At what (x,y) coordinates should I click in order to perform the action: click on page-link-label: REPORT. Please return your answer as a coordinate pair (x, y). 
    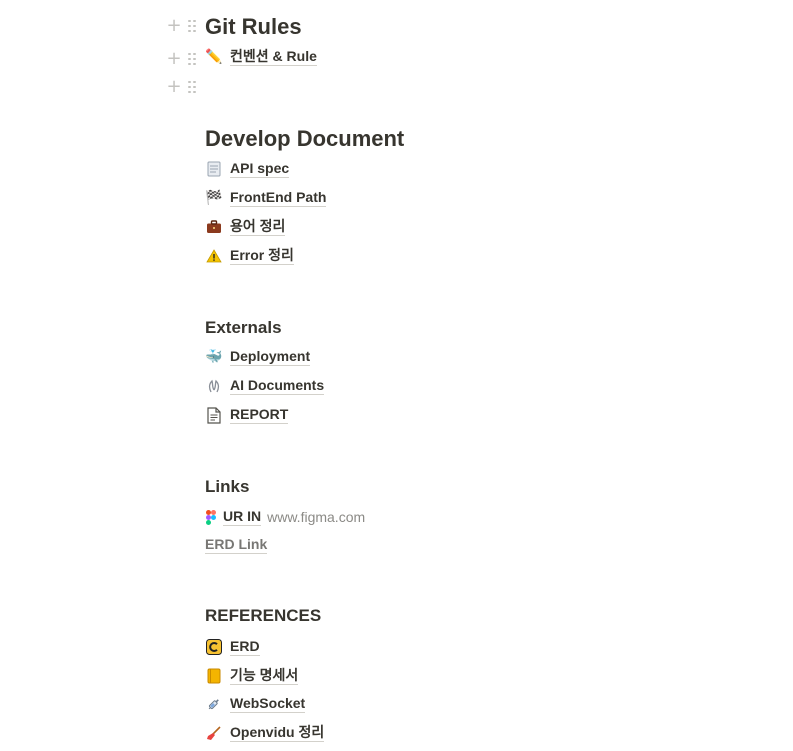
    Looking at the image, I should click on (259, 415).